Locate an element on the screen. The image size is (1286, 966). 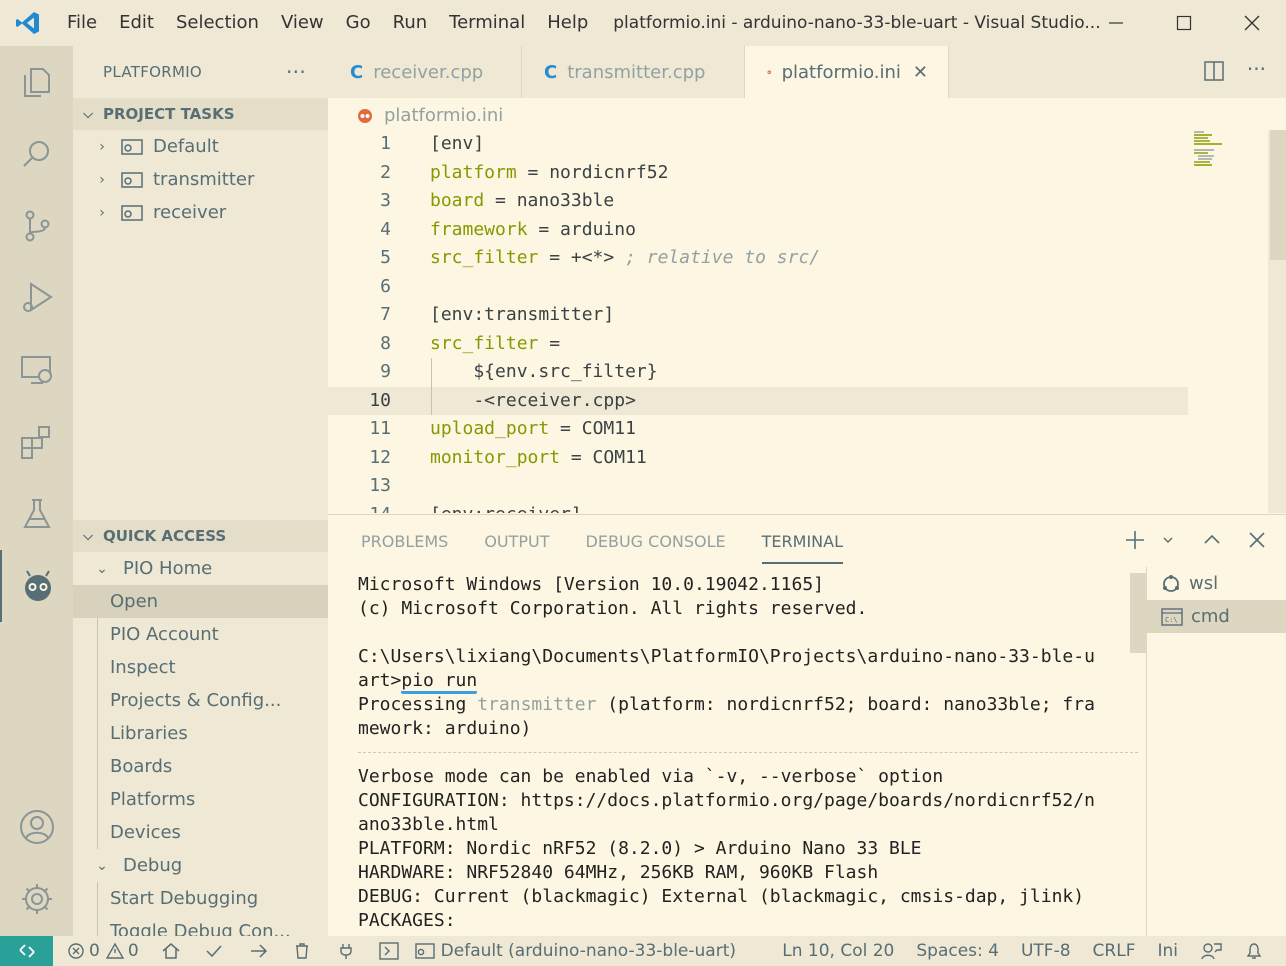
run-debug-icon is located at coordinates (36, 298).